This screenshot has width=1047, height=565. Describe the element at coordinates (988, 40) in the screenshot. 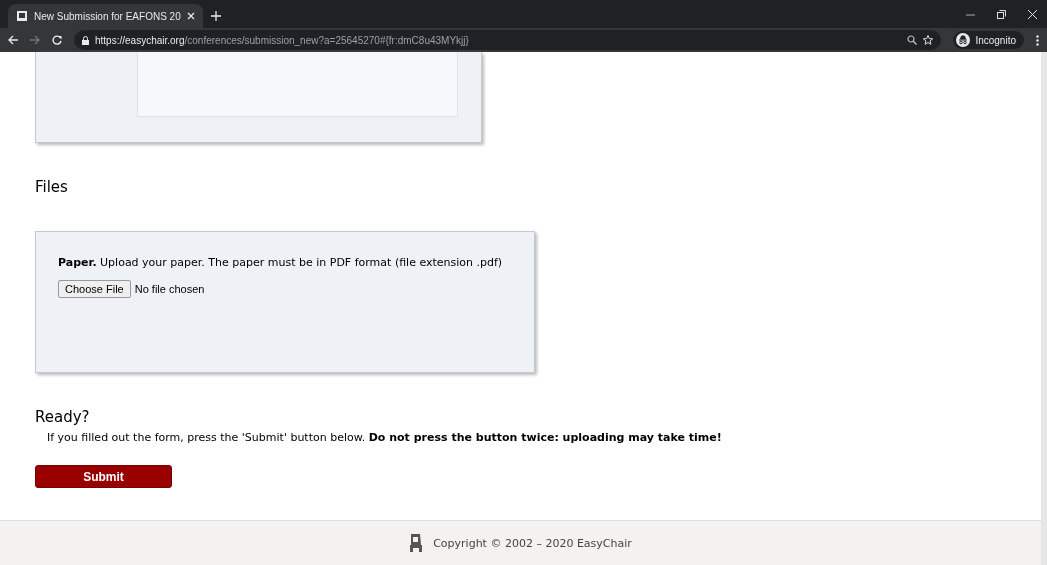

I see `profile-button: Incognito` at that location.